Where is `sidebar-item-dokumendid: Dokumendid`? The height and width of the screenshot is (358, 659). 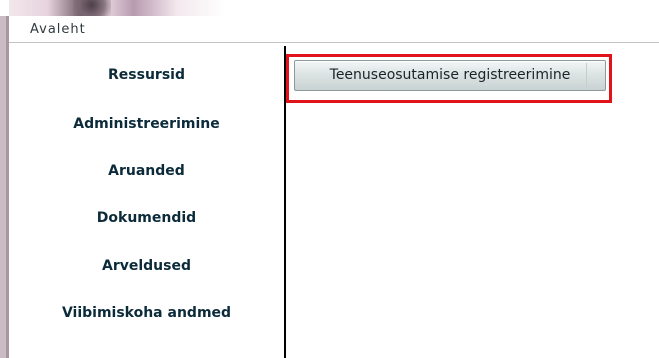 sidebar-item-dokumendid: Dokumendid is located at coordinates (146, 218).